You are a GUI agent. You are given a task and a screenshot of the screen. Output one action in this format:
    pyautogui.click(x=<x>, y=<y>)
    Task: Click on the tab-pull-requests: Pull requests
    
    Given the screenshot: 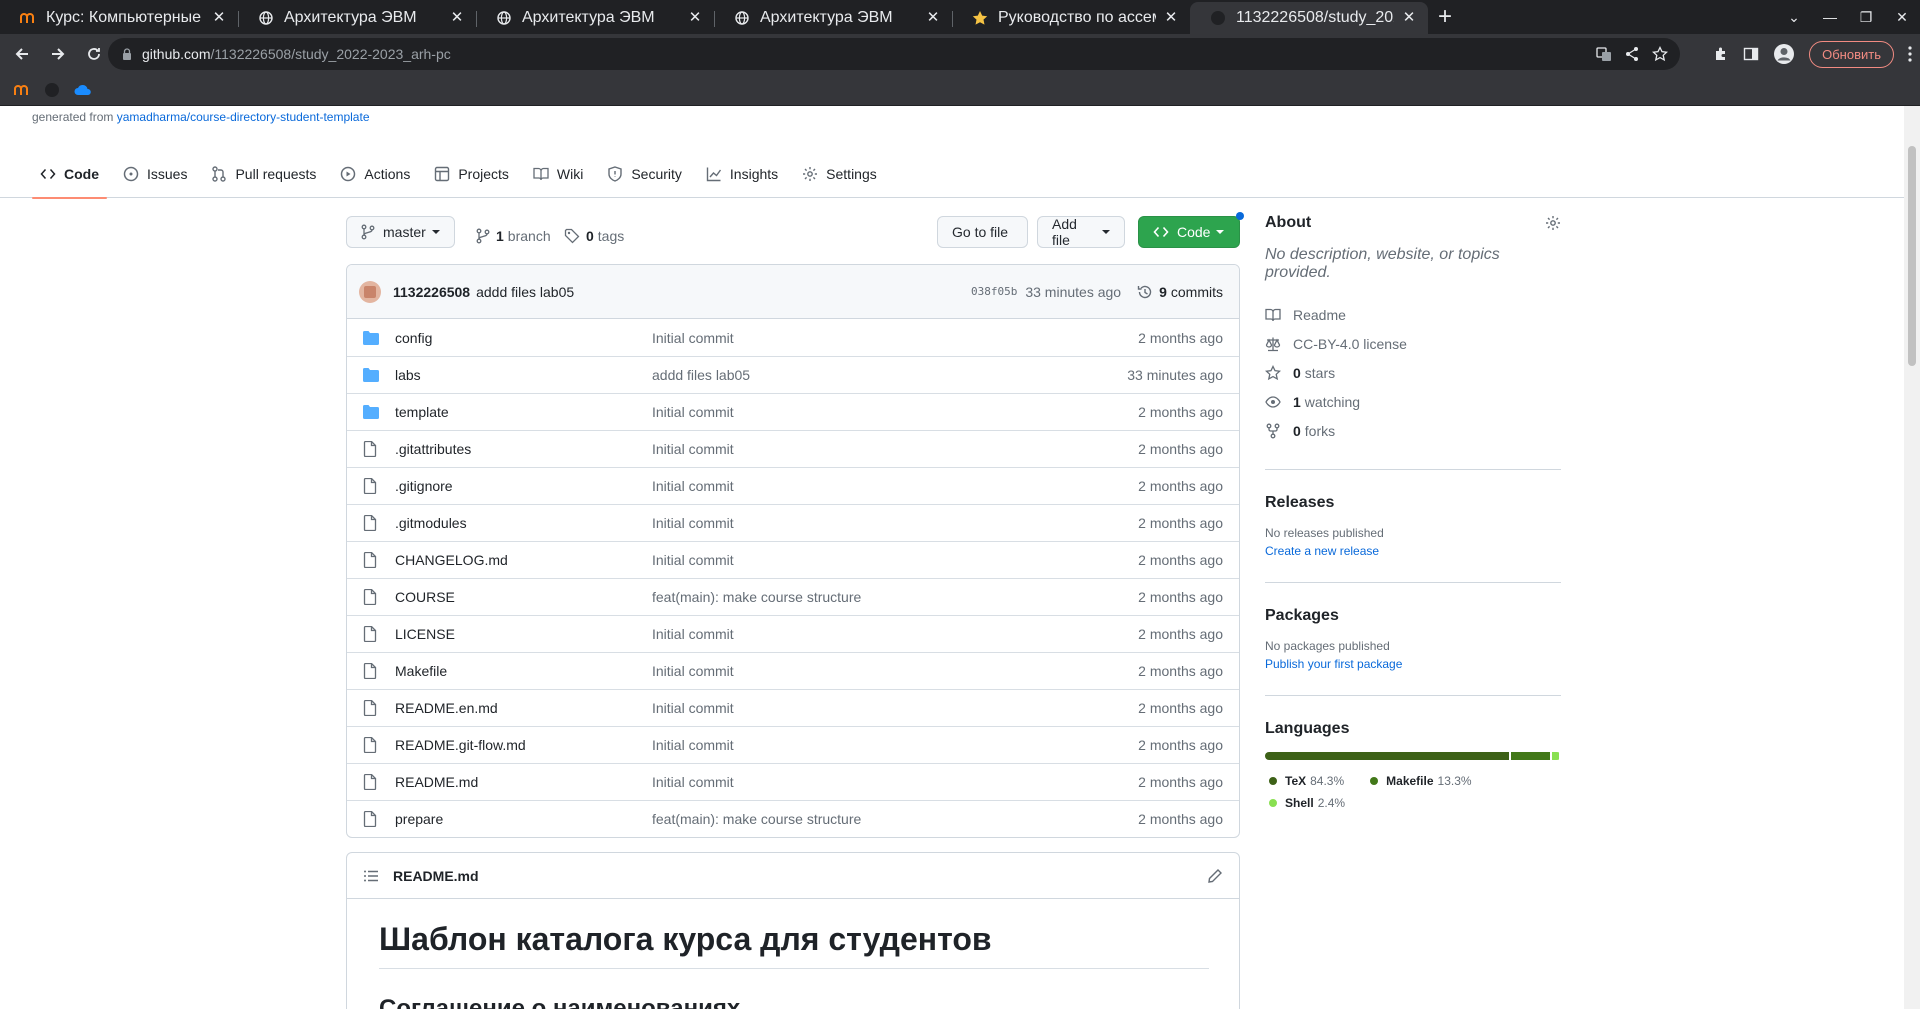 What is the action you would take?
    pyautogui.click(x=263, y=174)
    